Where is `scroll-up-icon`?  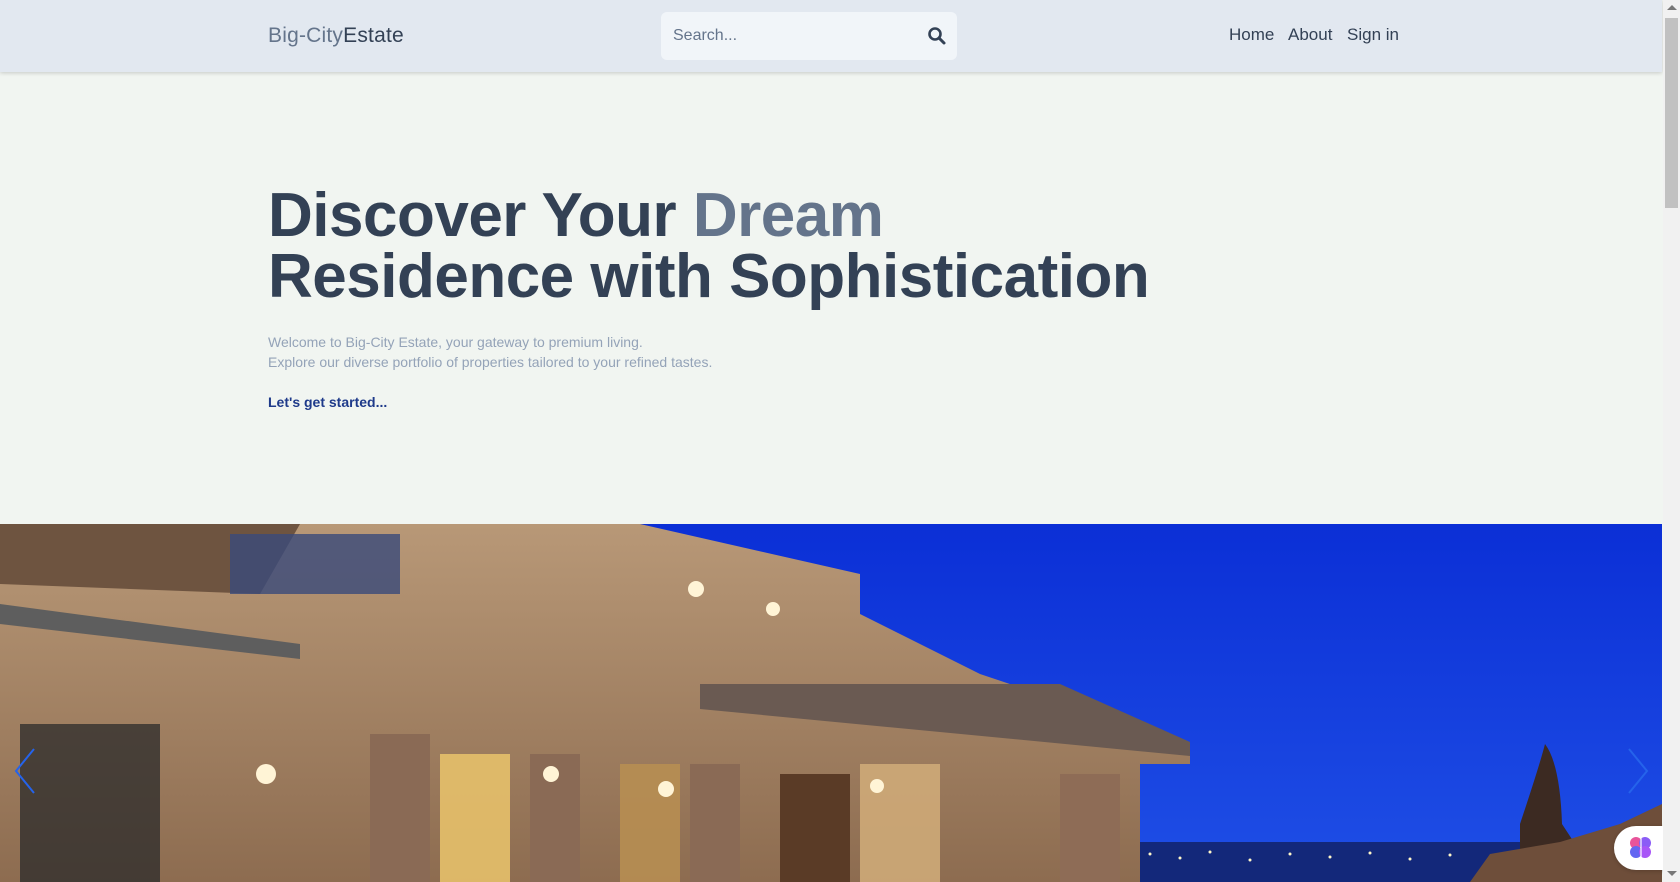 scroll-up-icon is located at coordinates (1672, 7).